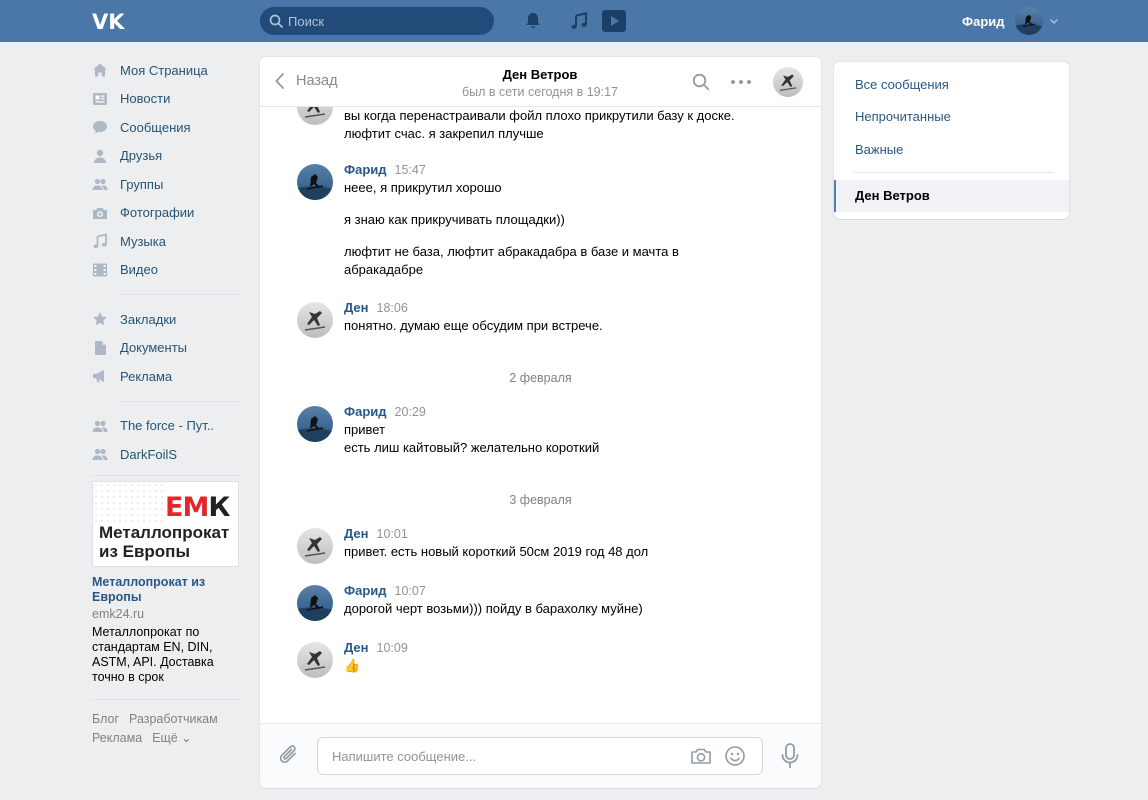 Image resolution: width=1148 pixels, height=800 pixels. I want to click on music-note-icon, so click(579, 21).